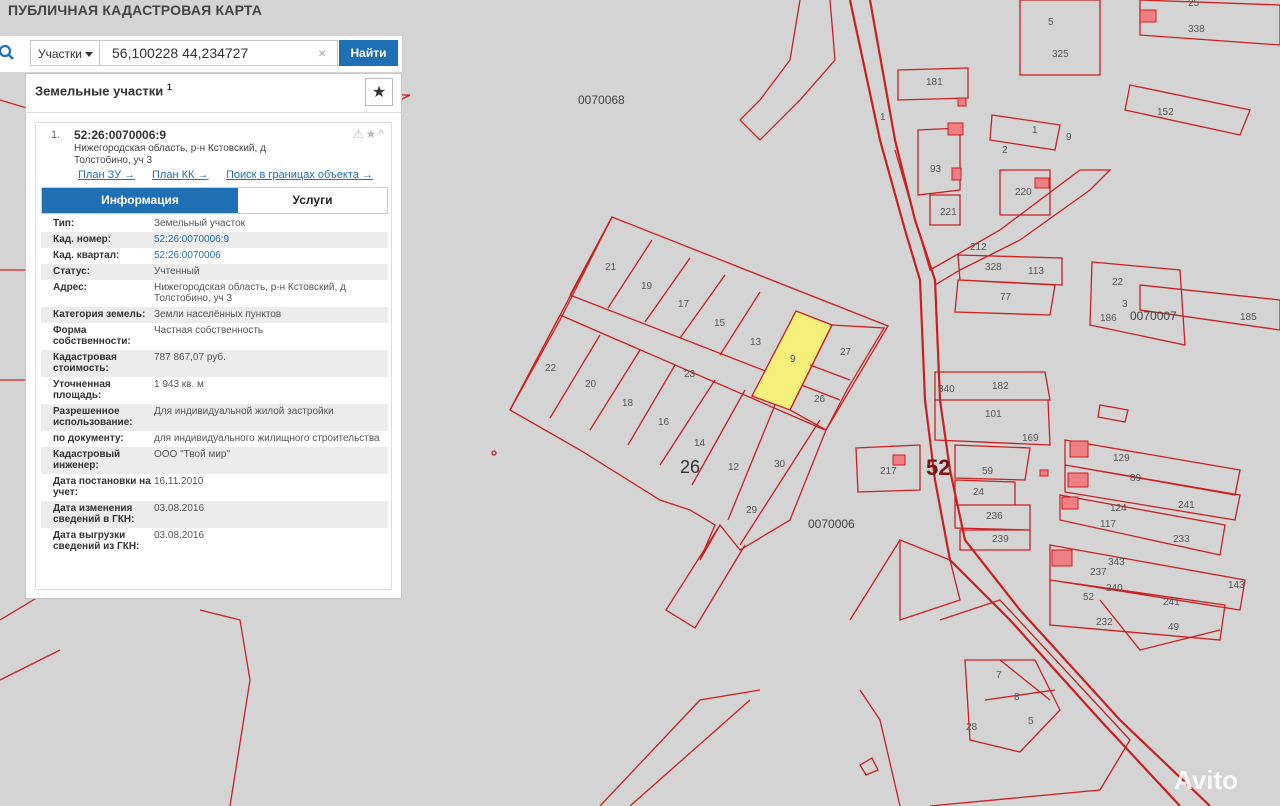 Image resolution: width=1280 pixels, height=806 pixels. I want to click on parcel-number-label: 15, so click(720, 323).